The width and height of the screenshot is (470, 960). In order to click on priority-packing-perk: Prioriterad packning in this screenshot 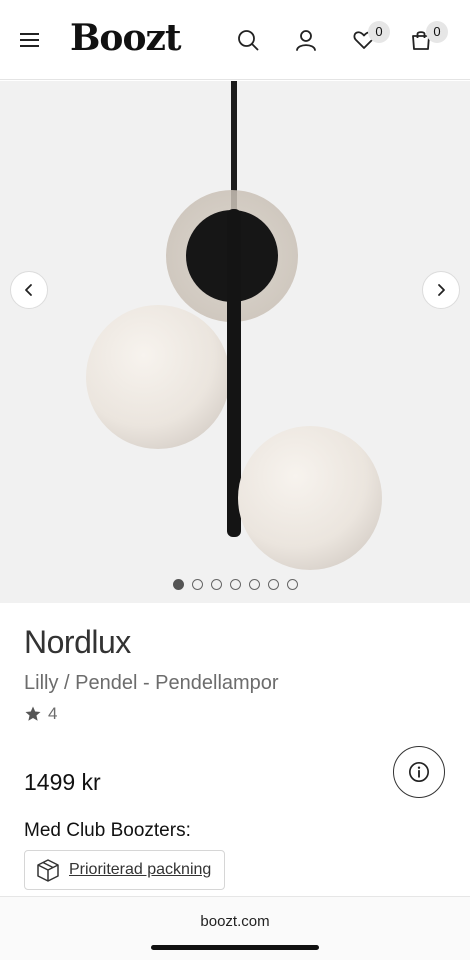, I will do `click(124, 870)`.